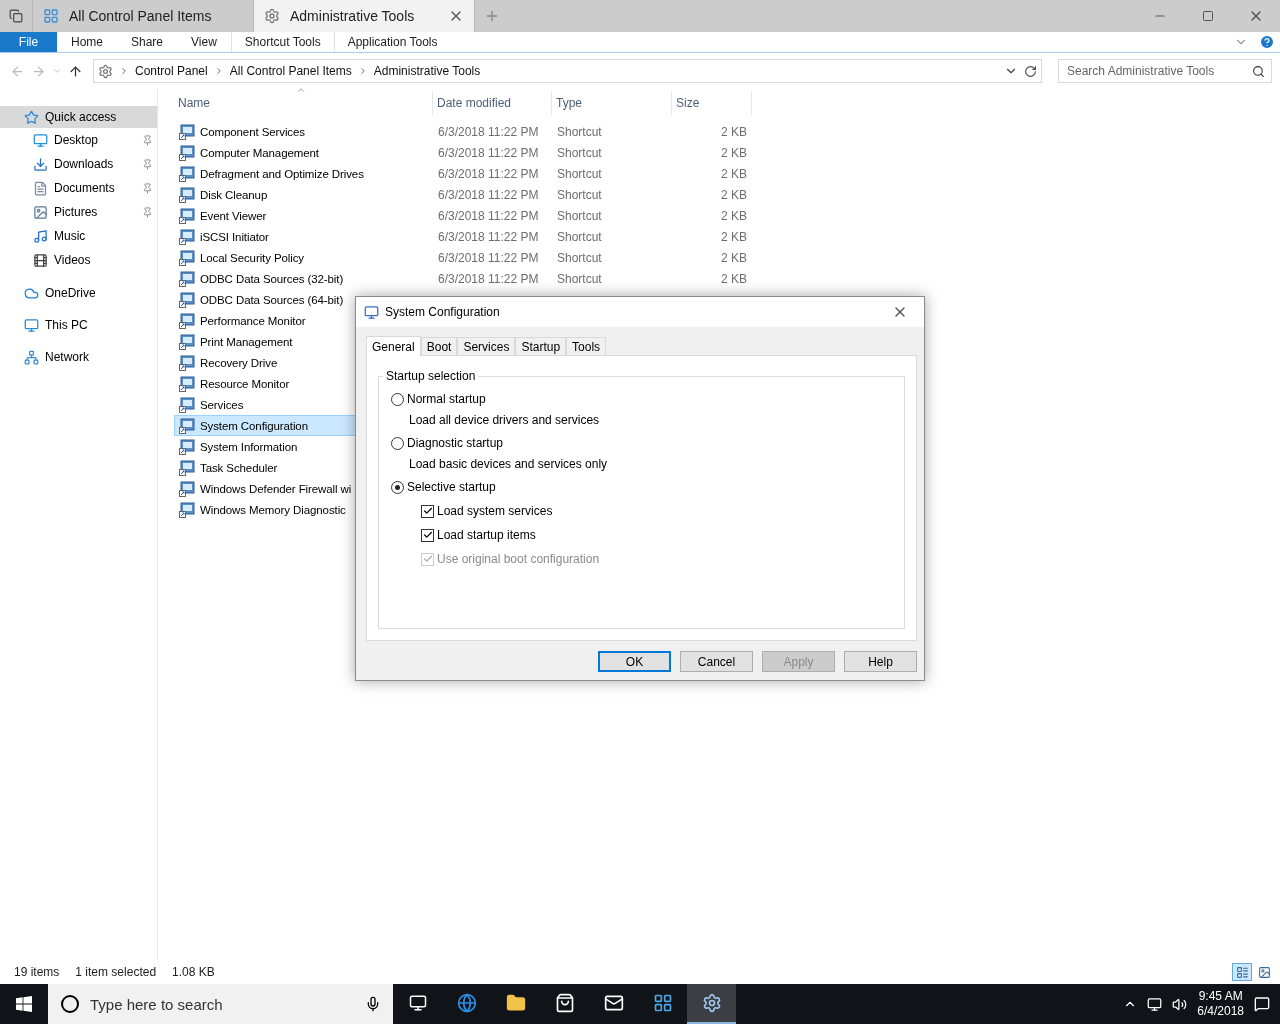  I want to click on file-name: Recovery Drive, so click(239, 362).